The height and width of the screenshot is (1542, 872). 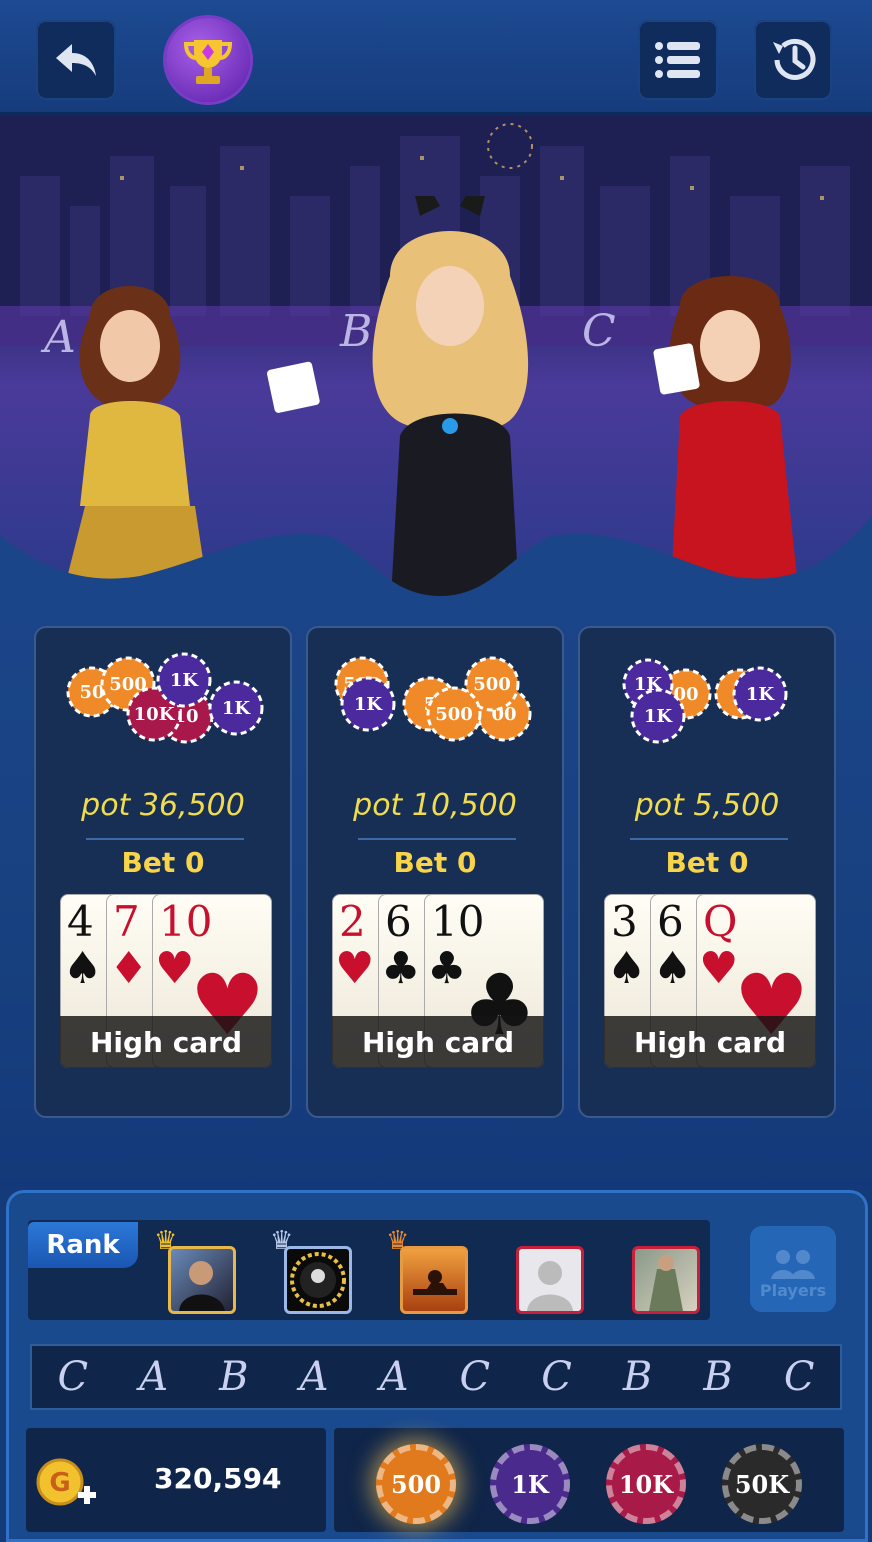 I want to click on stage-edge, so click(x=436, y=561).